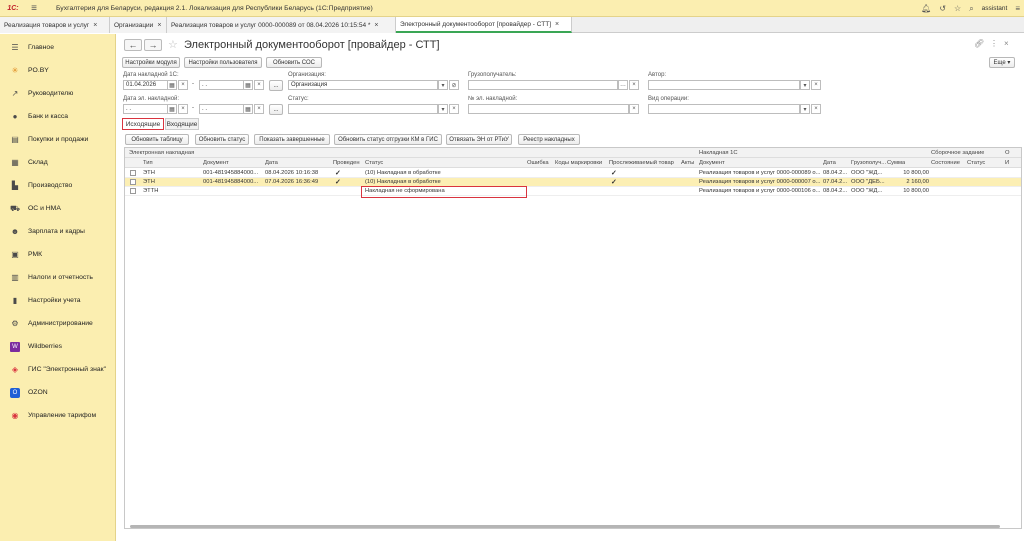 Image resolution: width=1024 pixels, height=541 pixels. Describe the element at coordinates (374, 163) in the screenshot. I see `column-status: Статус` at that location.